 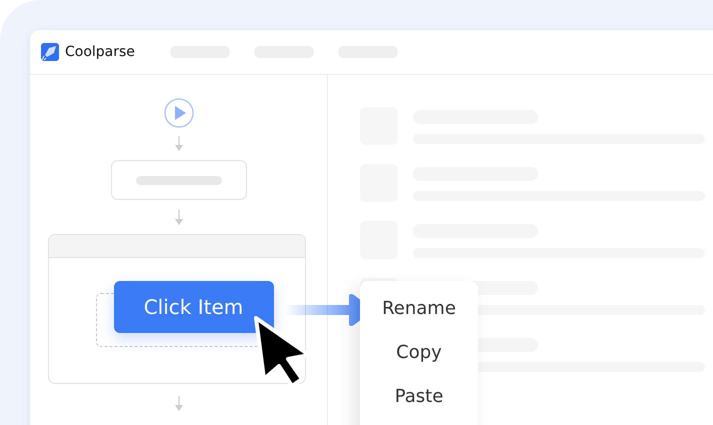 I want to click on menu-item: Paste, so click(x=419, y=397).